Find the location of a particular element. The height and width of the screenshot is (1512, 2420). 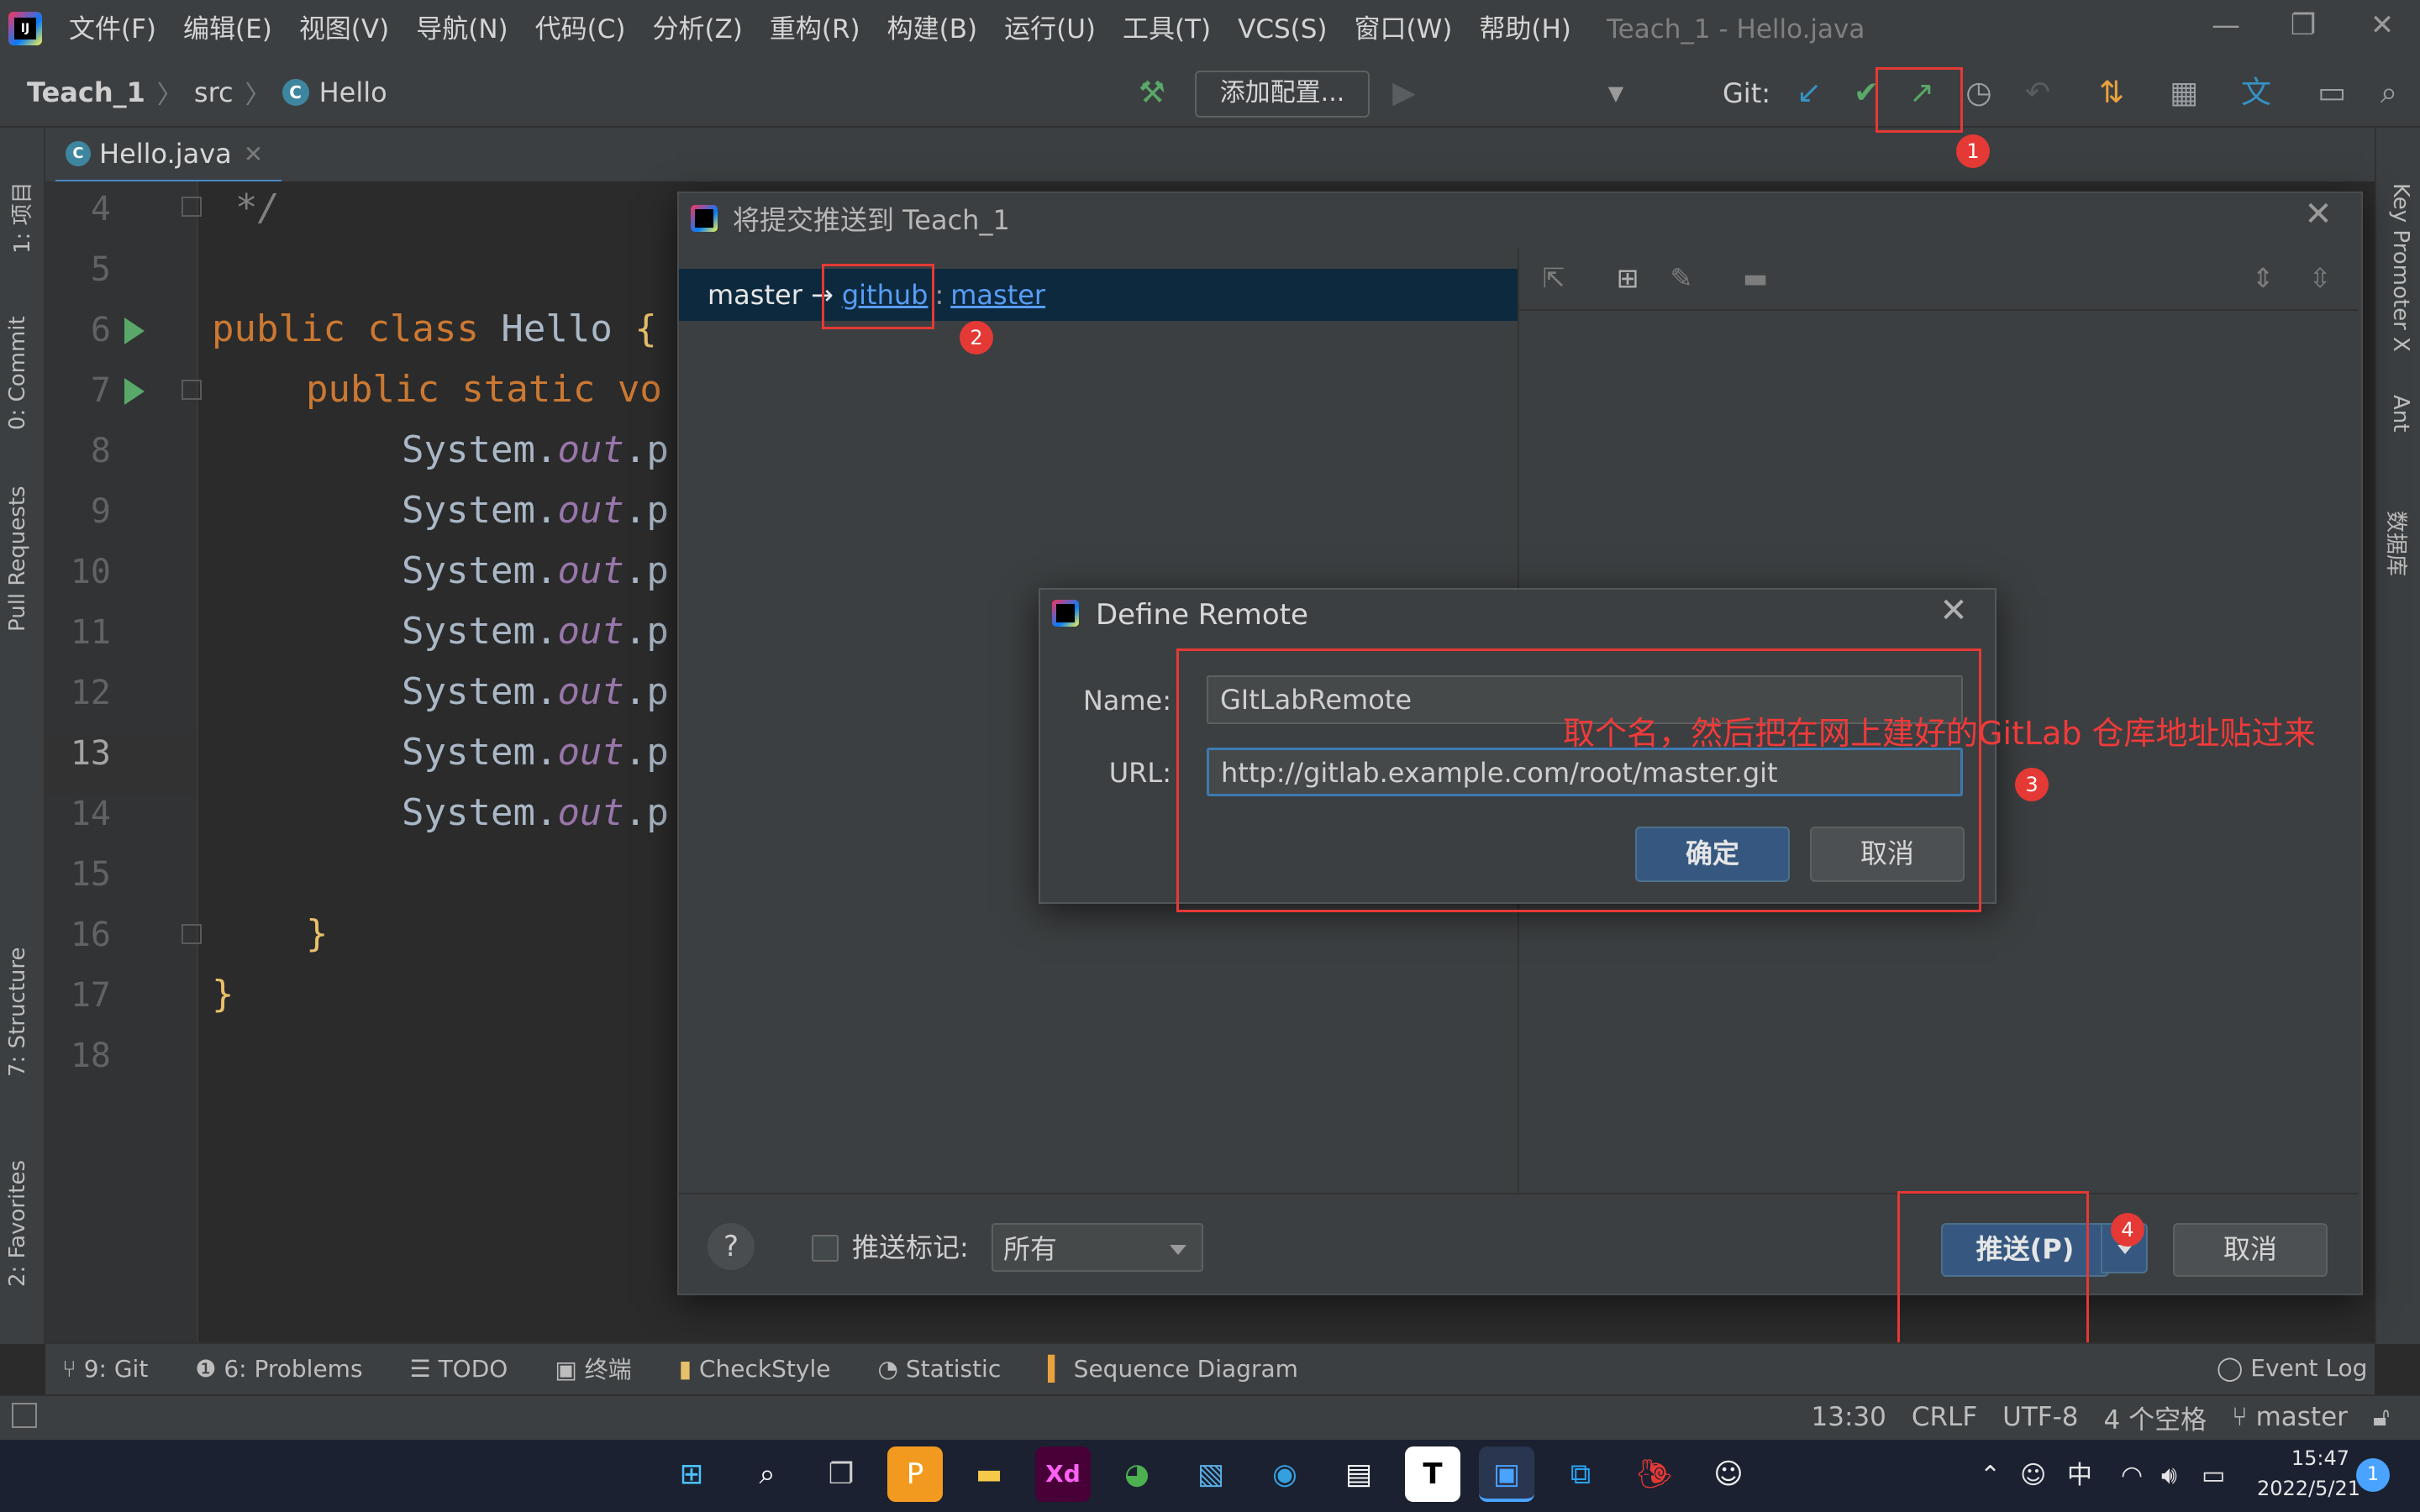

build-hammer-icon: ⚒ is located at coordinates (1152, 93).